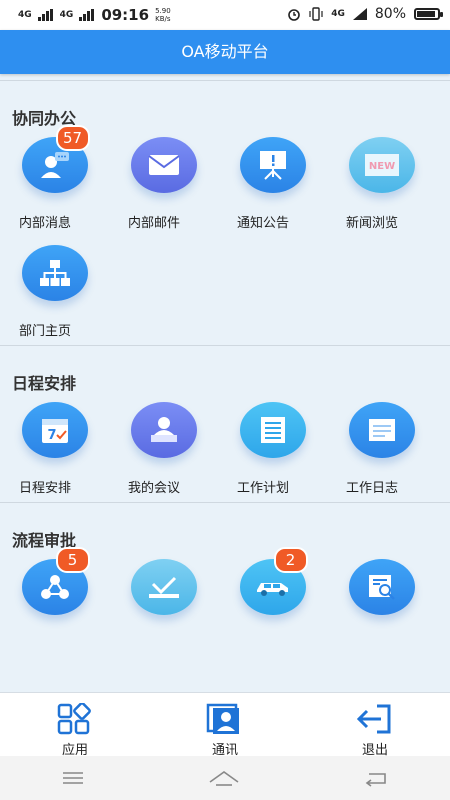 The width and height of the screenshot is (450, 800). I want to click on workflow-icon: 5, so click(55, 581).